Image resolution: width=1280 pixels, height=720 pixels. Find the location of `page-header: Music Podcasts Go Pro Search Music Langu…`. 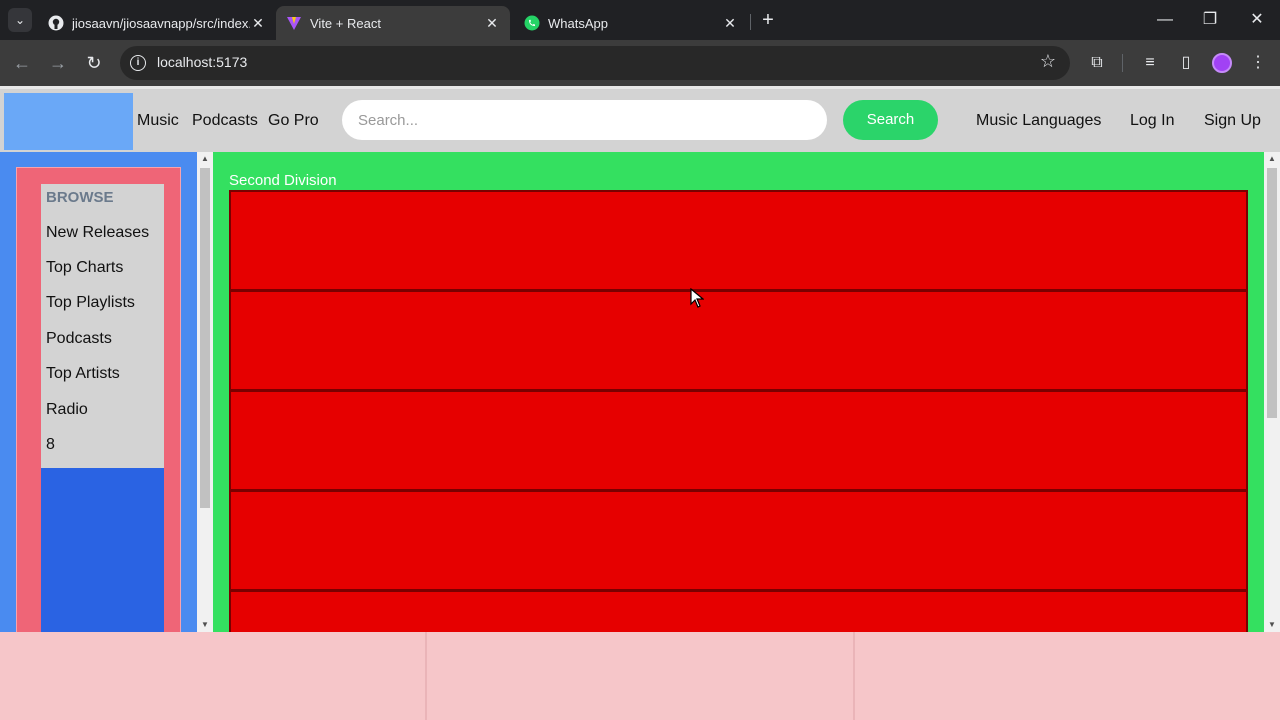

page-header: Music Podcasts Go Pro Search Music Langu… is located at coordinates (640, 119).